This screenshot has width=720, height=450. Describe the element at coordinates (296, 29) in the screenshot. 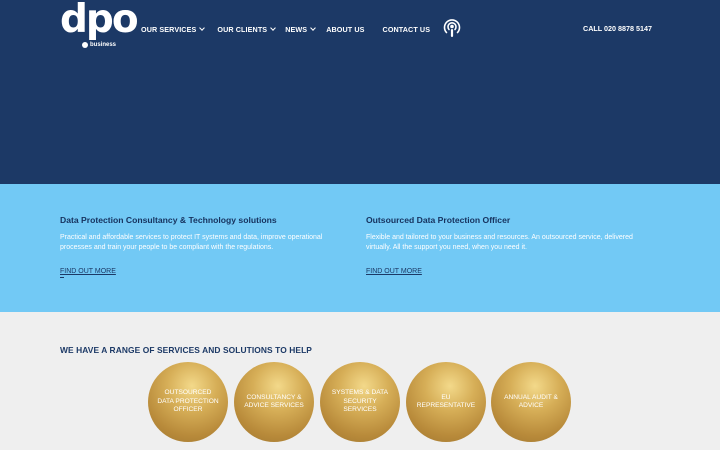

I see `nav-label: NEWS` at that location.